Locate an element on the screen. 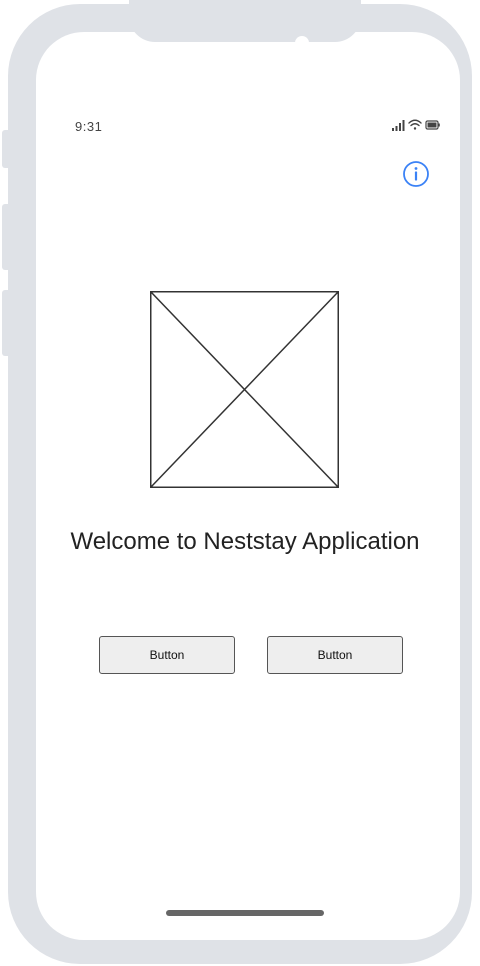 This screenshot has width=480, height=966. battery-icon is located at coordinates (432, 125).